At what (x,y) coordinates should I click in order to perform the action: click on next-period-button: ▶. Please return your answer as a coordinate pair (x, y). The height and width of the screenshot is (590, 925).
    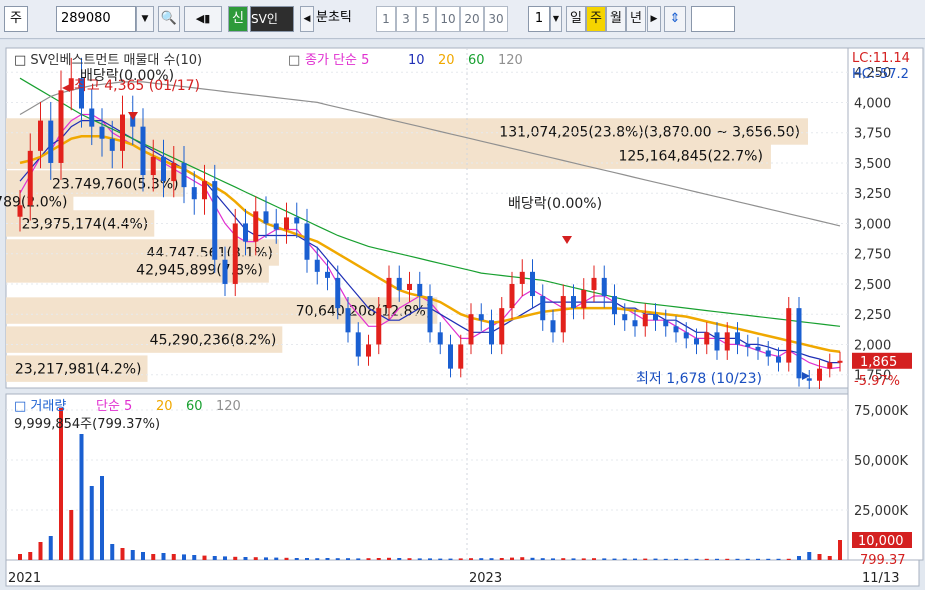
    Looking at the image, I should click on (654, 19).